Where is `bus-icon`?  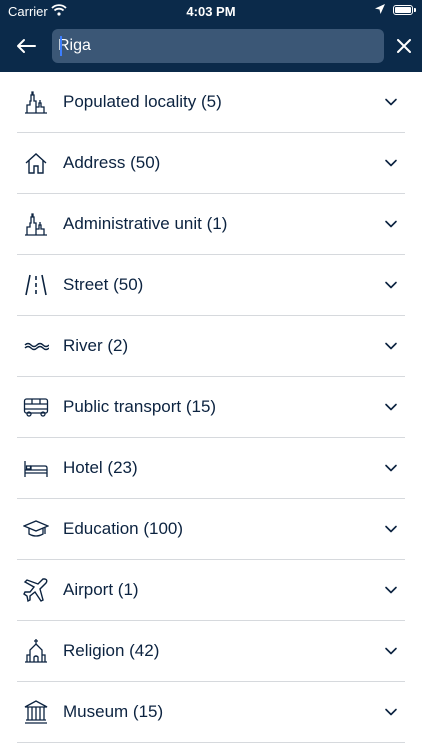
bus-icon is located at coordinates (36, 407).